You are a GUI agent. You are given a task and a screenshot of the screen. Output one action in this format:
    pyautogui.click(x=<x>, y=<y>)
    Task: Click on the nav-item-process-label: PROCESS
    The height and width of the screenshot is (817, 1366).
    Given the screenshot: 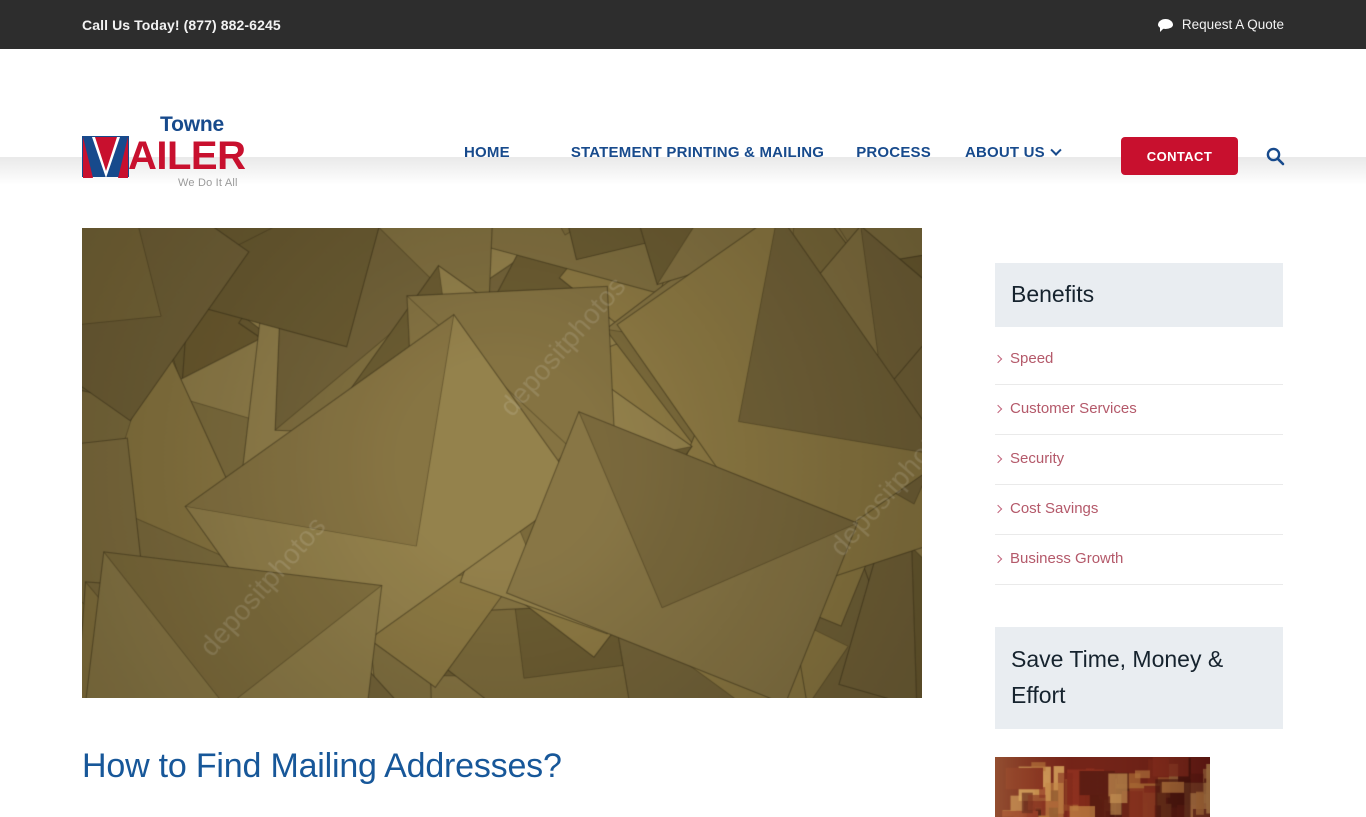 What is the action you would take?
    pyautogui.click(x=893, y=152)
    